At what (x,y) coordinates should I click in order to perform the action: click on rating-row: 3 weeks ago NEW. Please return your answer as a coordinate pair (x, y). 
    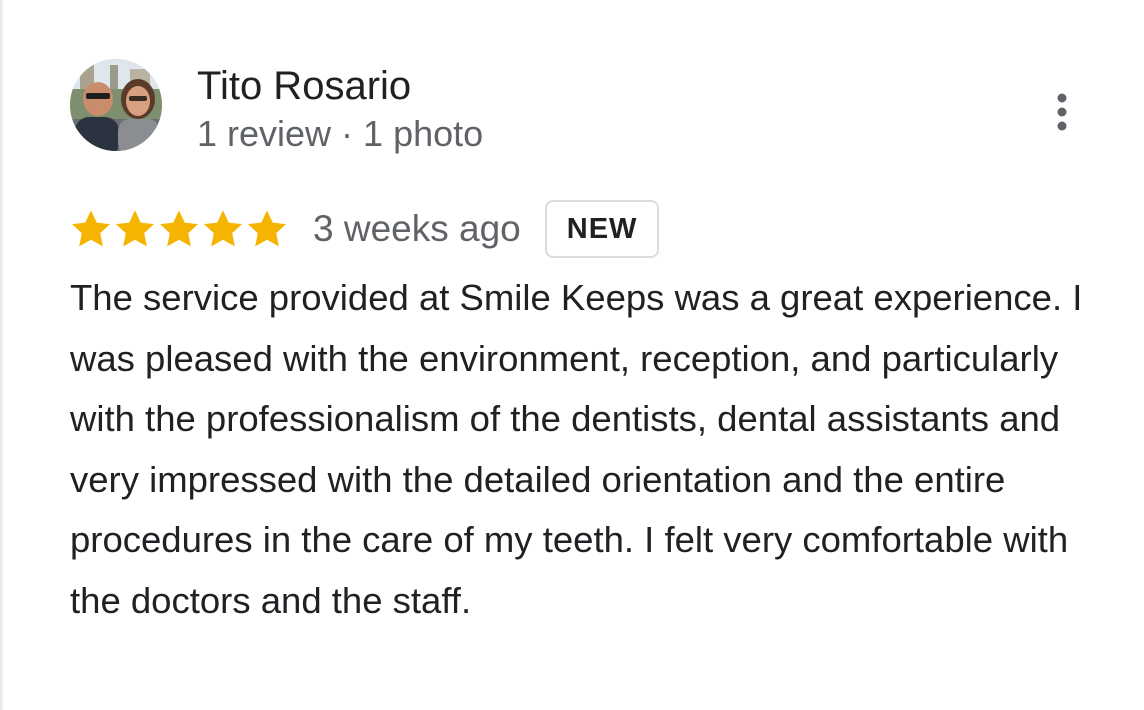
    Looking at the image, I should click on (365, 229).